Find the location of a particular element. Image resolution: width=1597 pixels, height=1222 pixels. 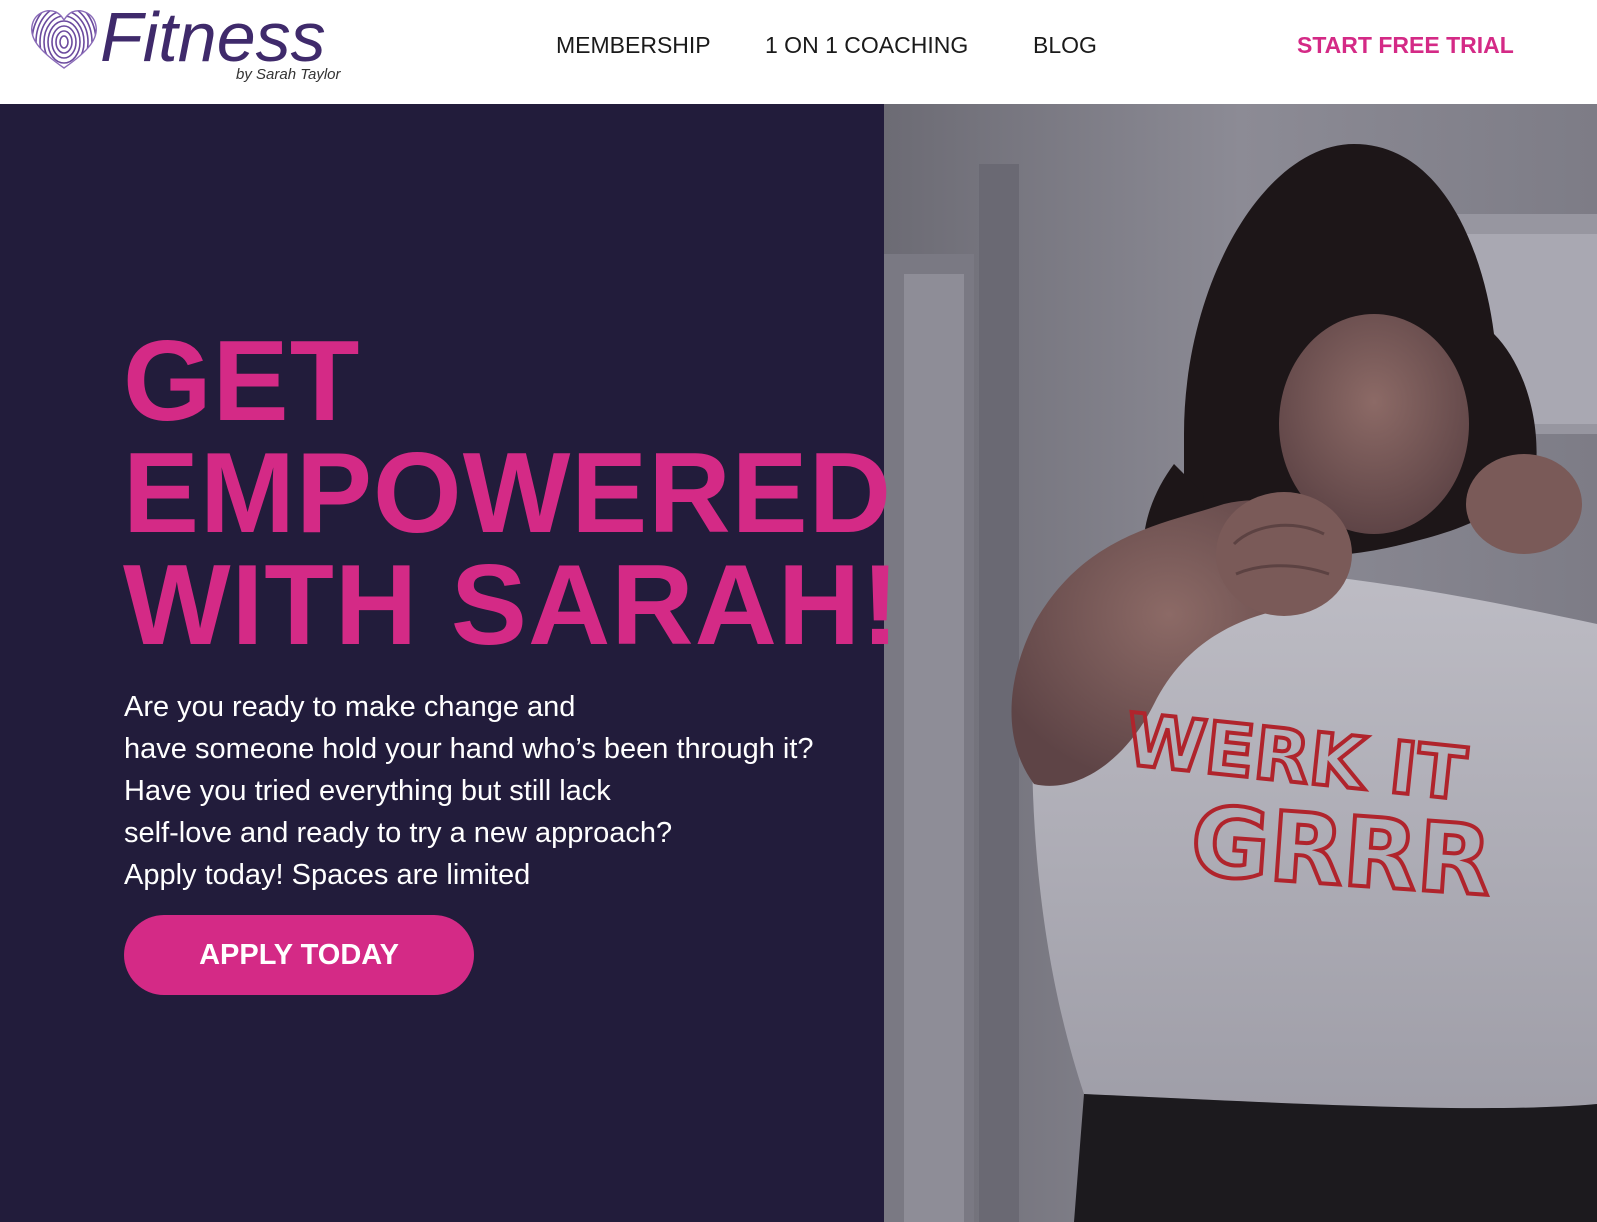

shirt-text-line-2: GRRR is located at coordinates (1341, 851).